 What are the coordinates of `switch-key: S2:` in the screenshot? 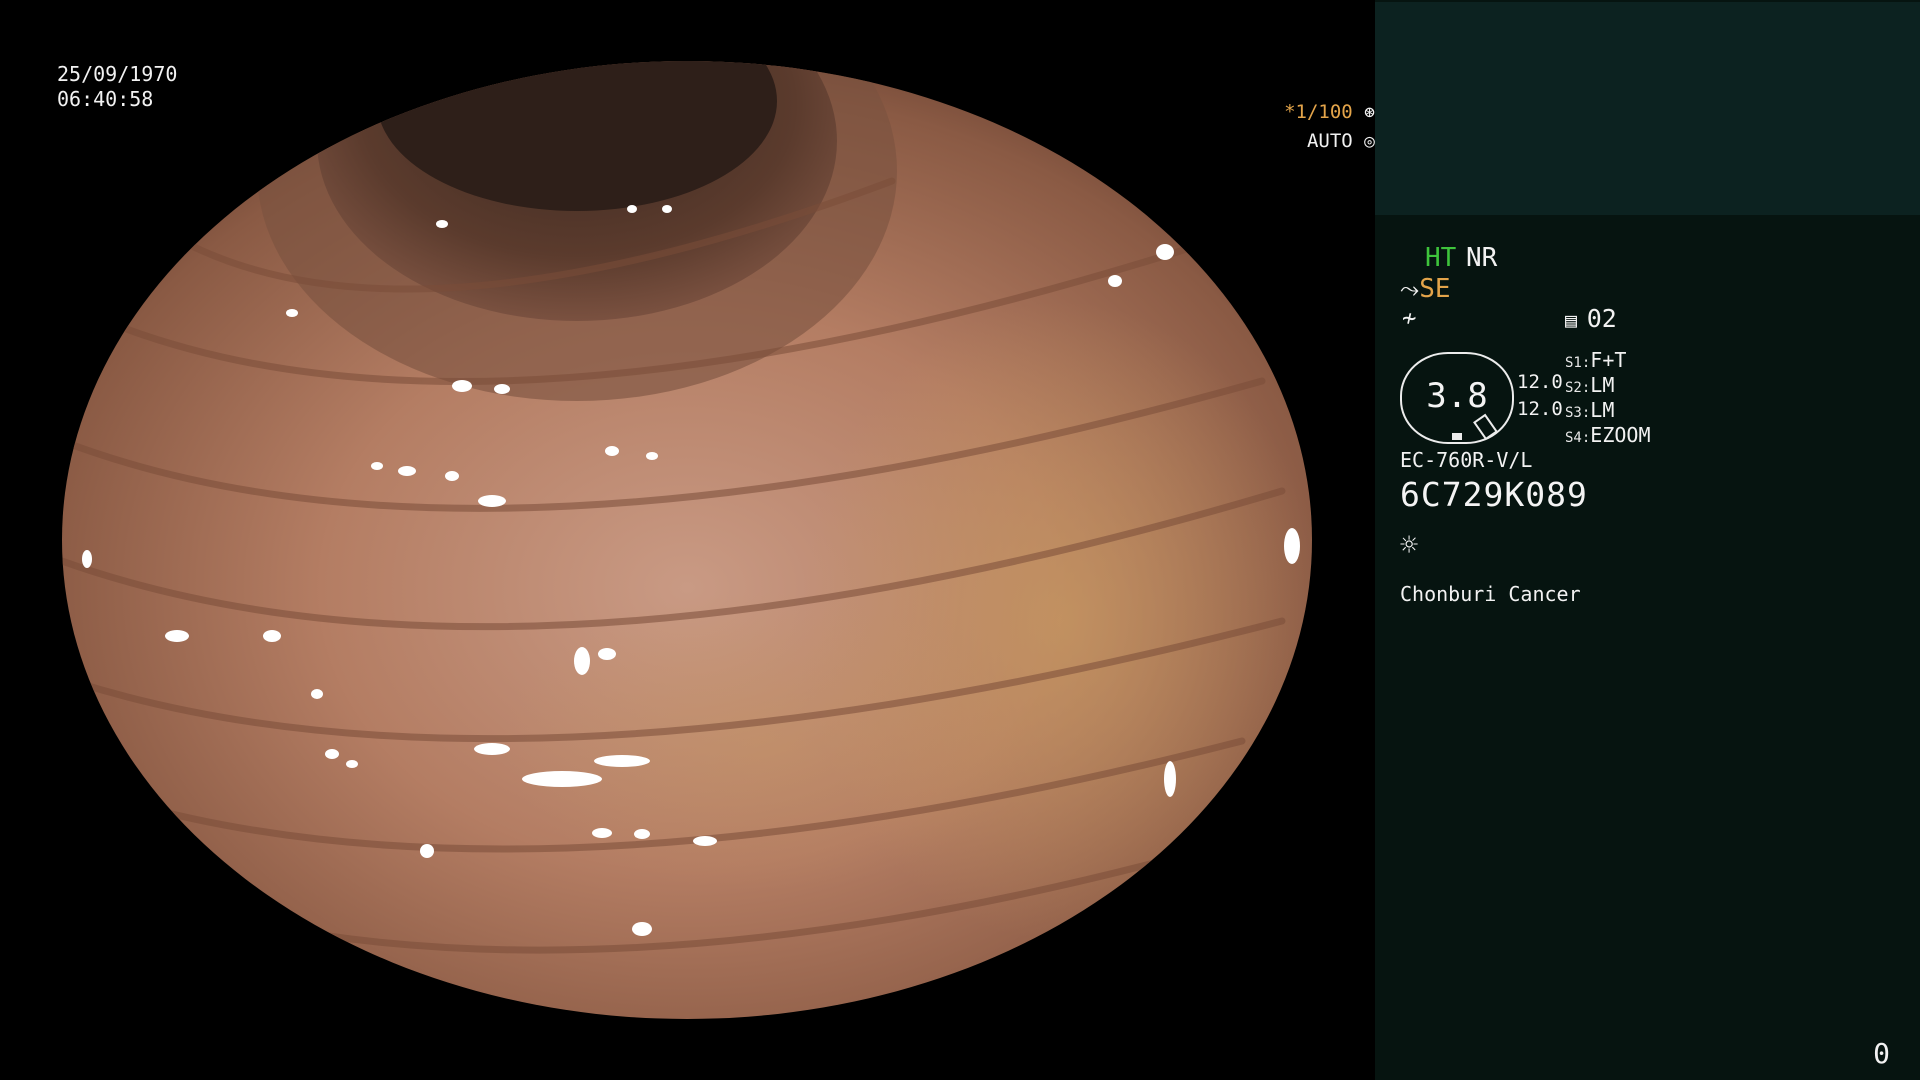 It's located at (1578, 388).